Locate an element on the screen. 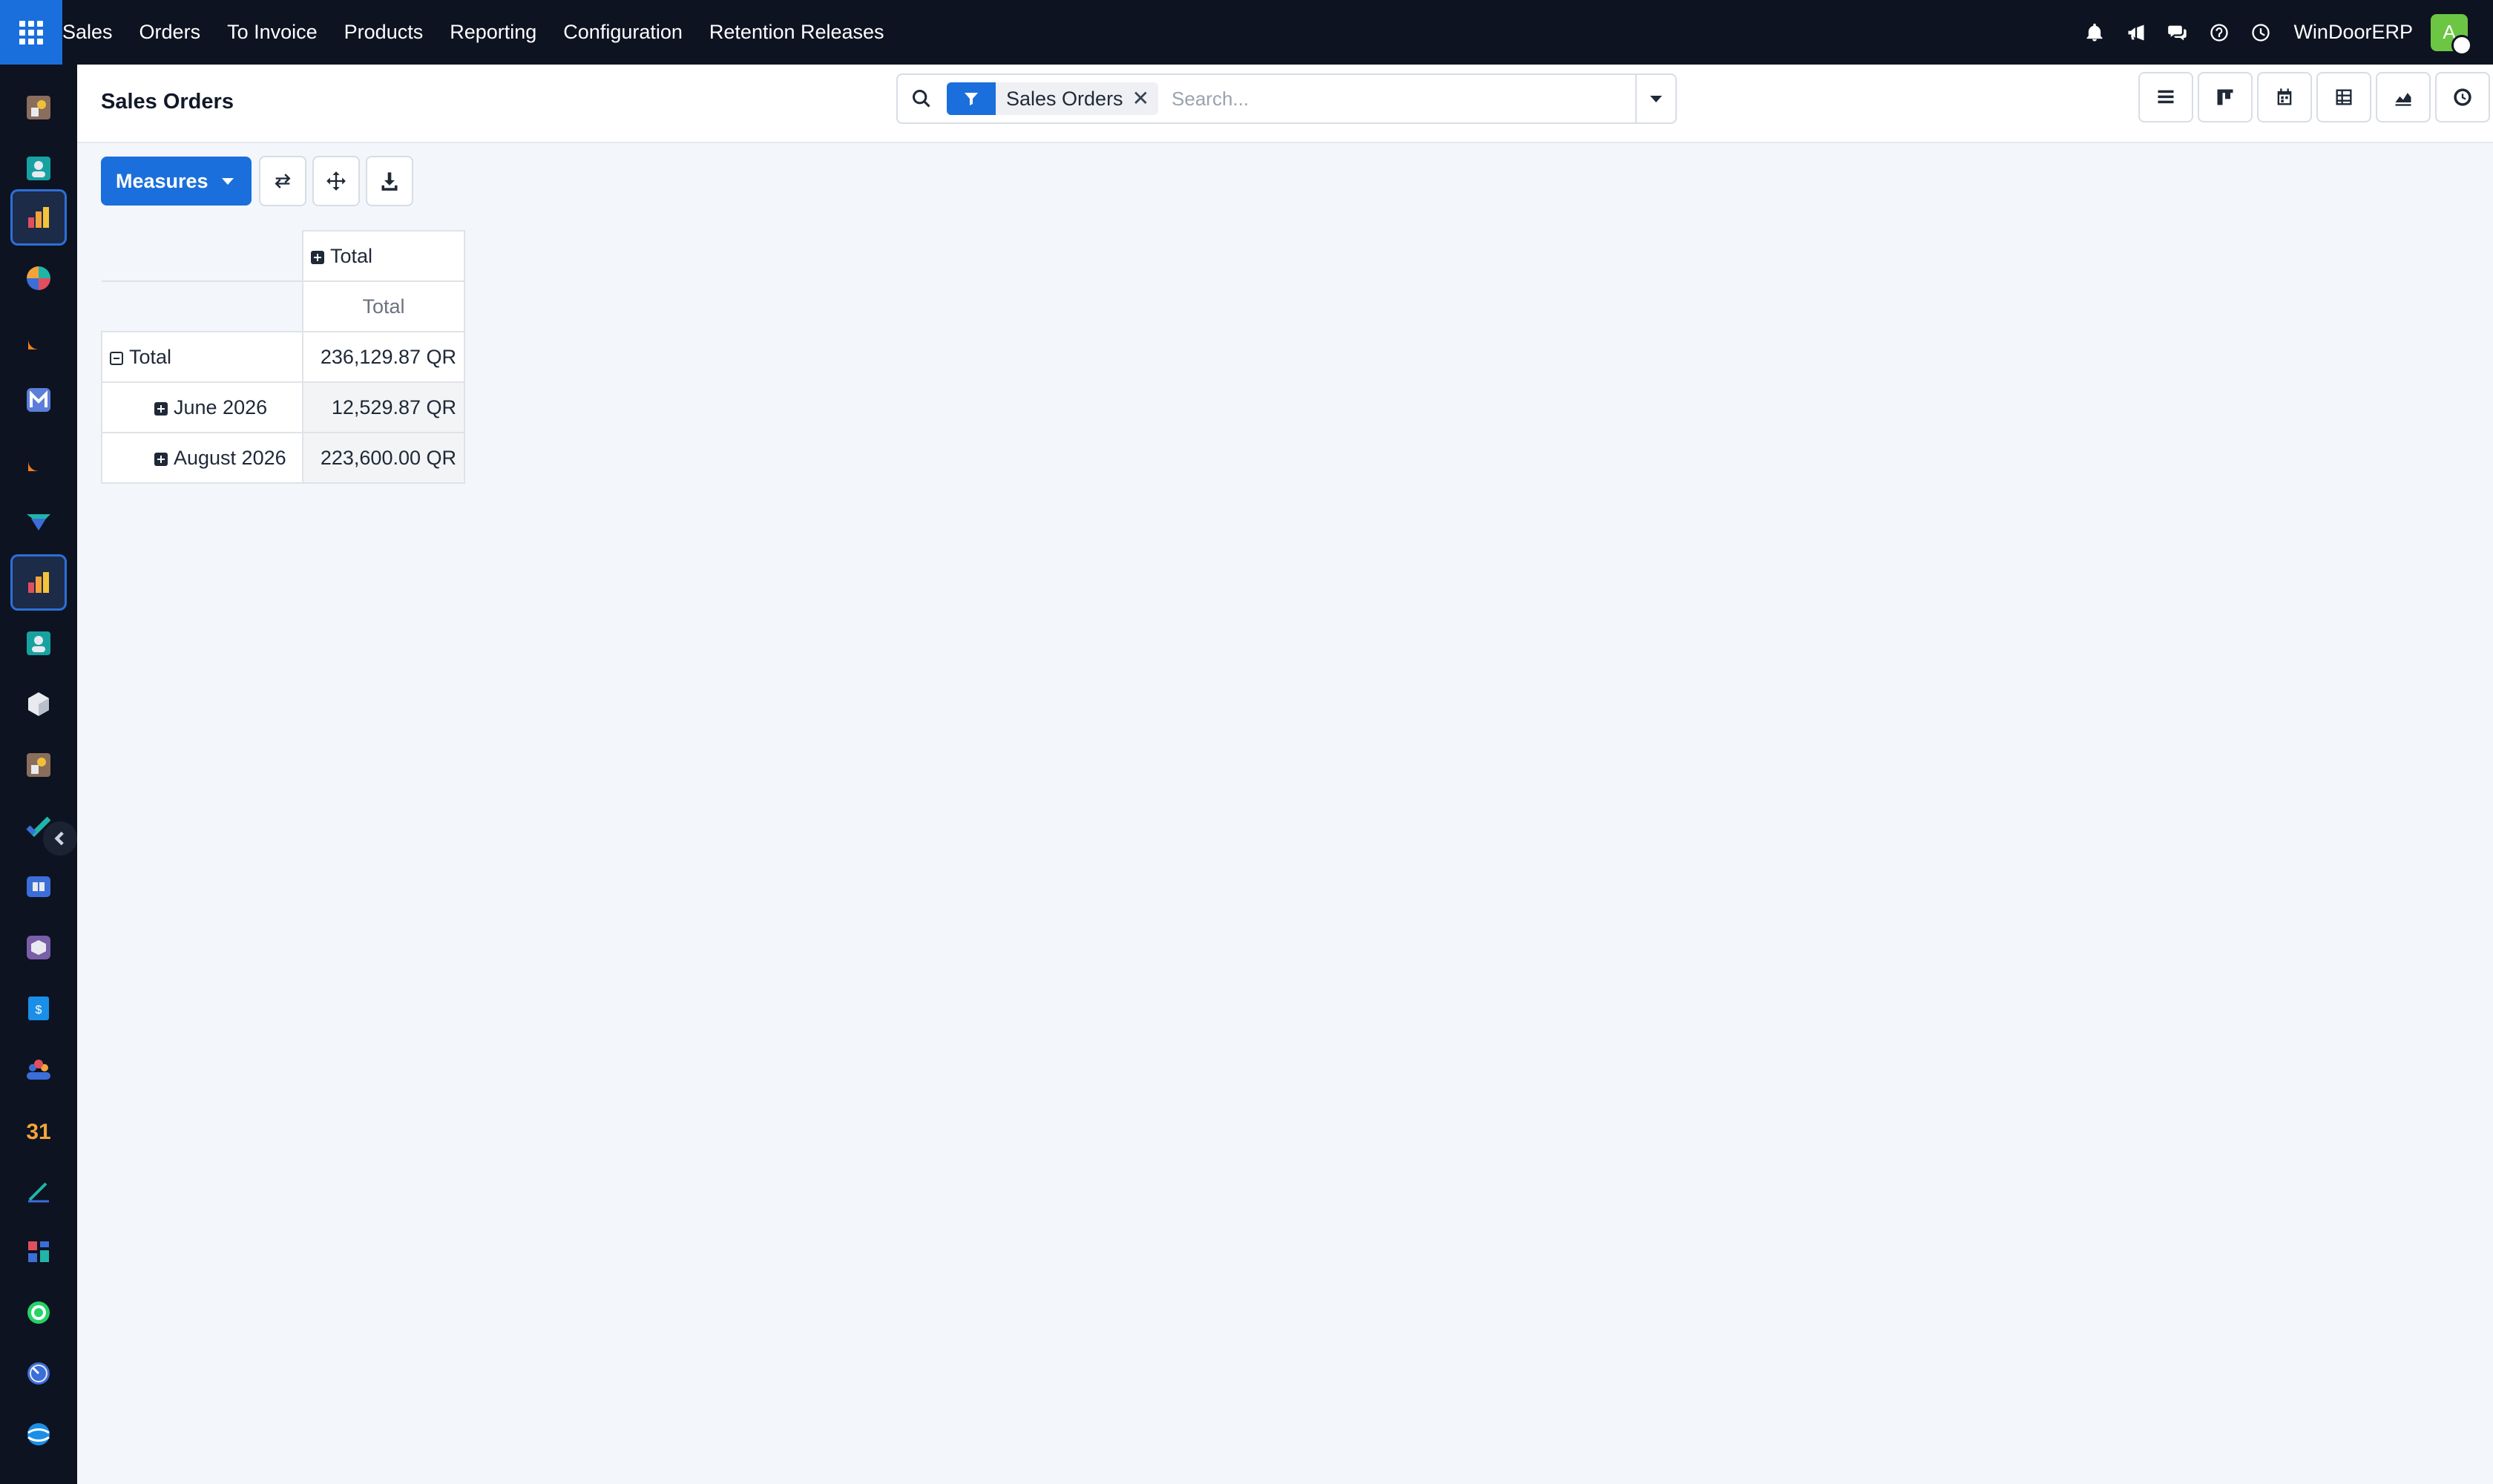  col-header-total: Total is located at coordinates (383, 256).